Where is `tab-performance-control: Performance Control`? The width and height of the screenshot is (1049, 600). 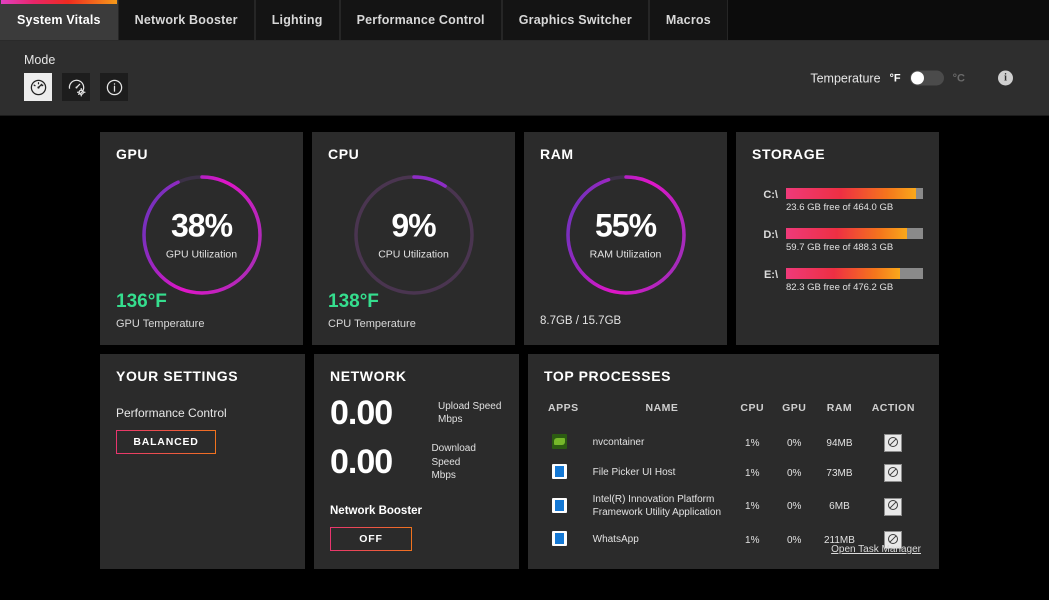 tab-performance-control: Performance Control is located at coordinates (420, 20).